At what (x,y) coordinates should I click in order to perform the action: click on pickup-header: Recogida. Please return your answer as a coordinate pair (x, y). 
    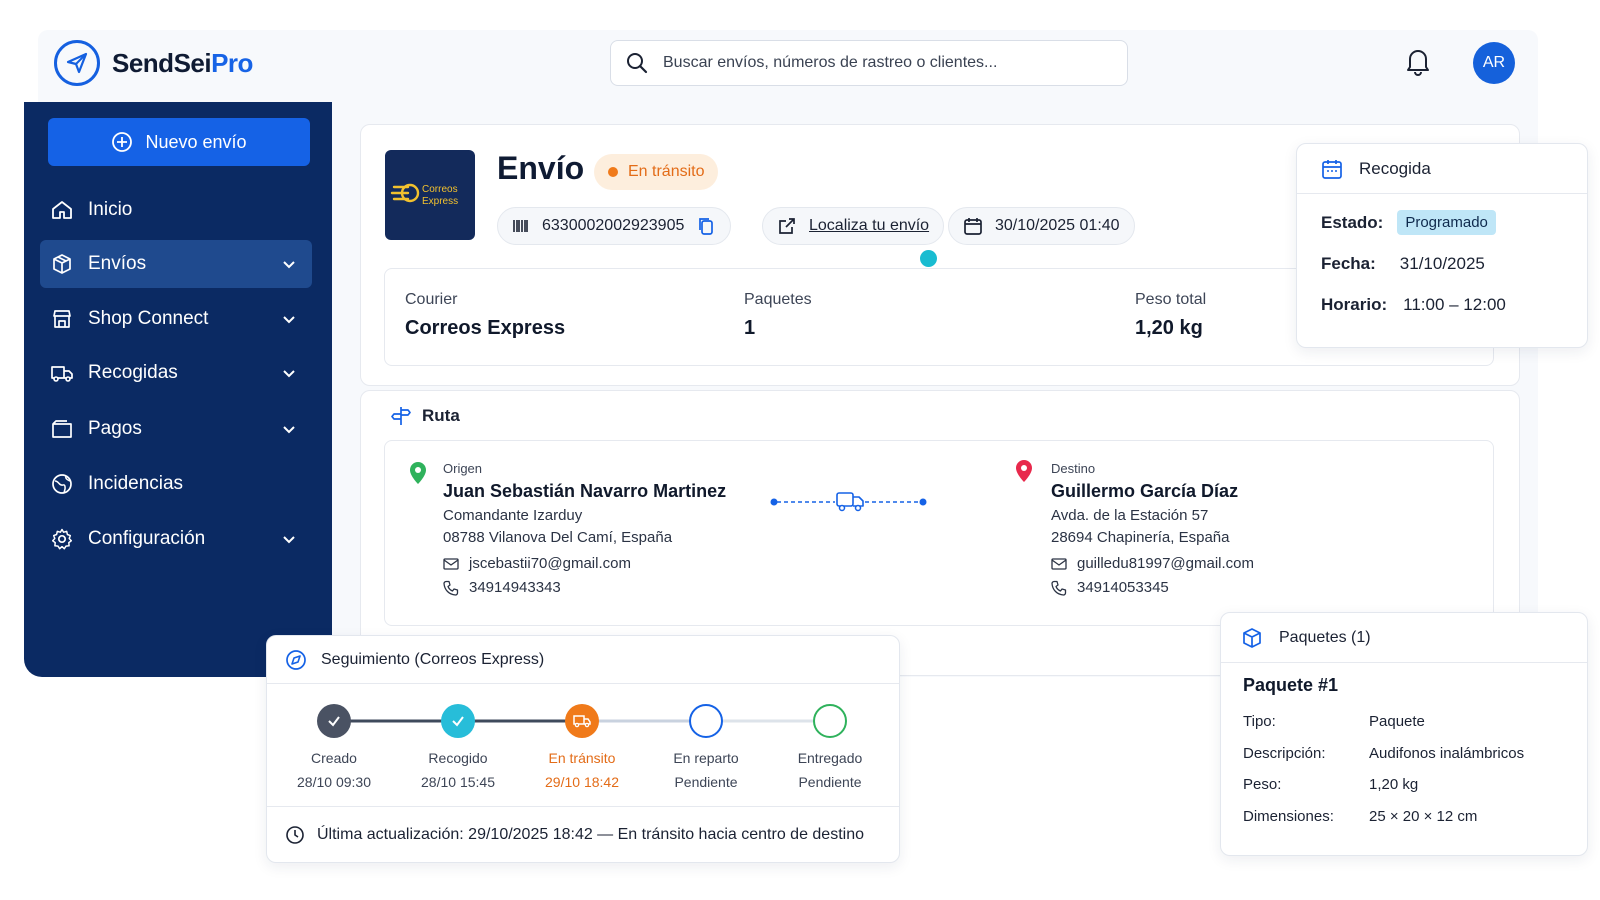
    Looking at the image, I should click on (1442, 169).